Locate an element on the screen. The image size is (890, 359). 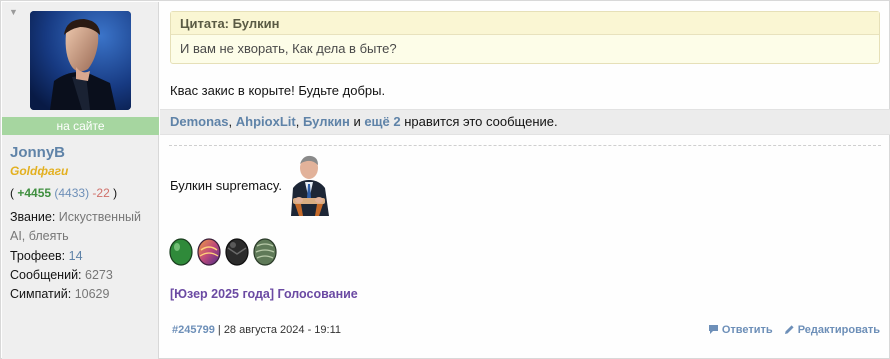
trophies-value: 14 is located at coordinates (76, 256).